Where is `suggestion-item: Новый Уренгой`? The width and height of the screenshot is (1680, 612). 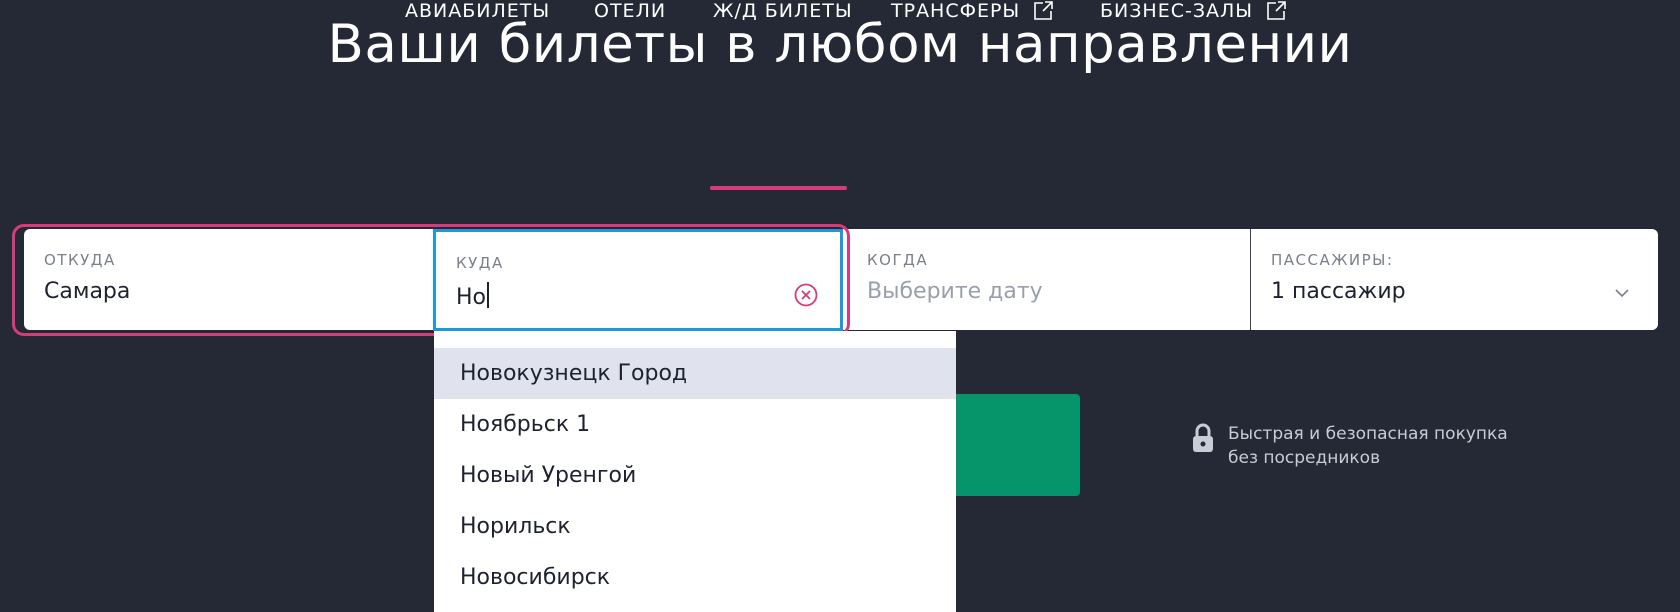 suggestion-item: Новый Уренгой is located at coordinates (695, 475).